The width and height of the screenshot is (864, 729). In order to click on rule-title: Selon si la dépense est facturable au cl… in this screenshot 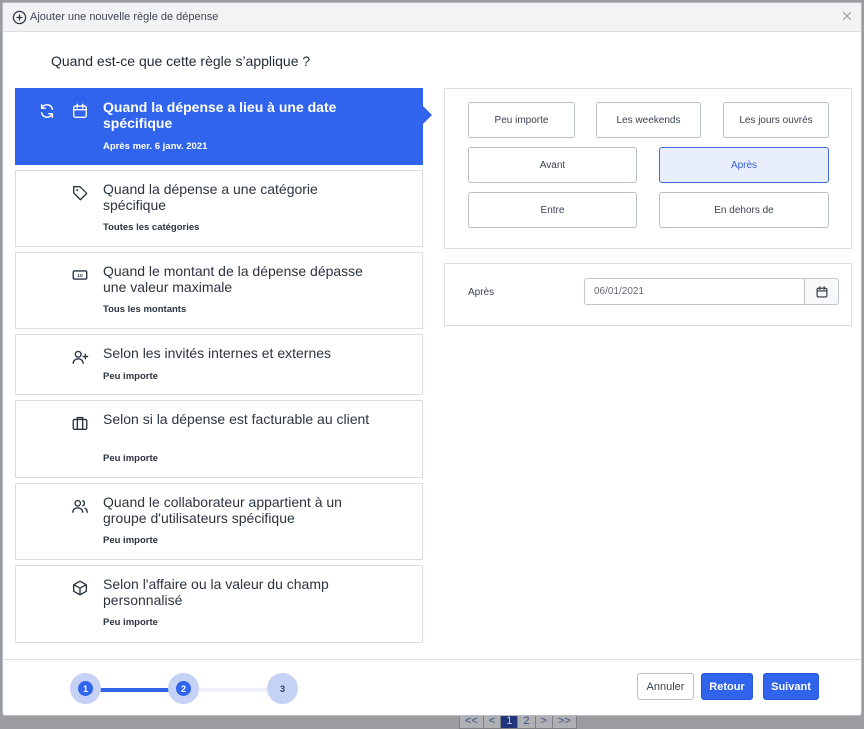, I will do `click(236, 419)`.